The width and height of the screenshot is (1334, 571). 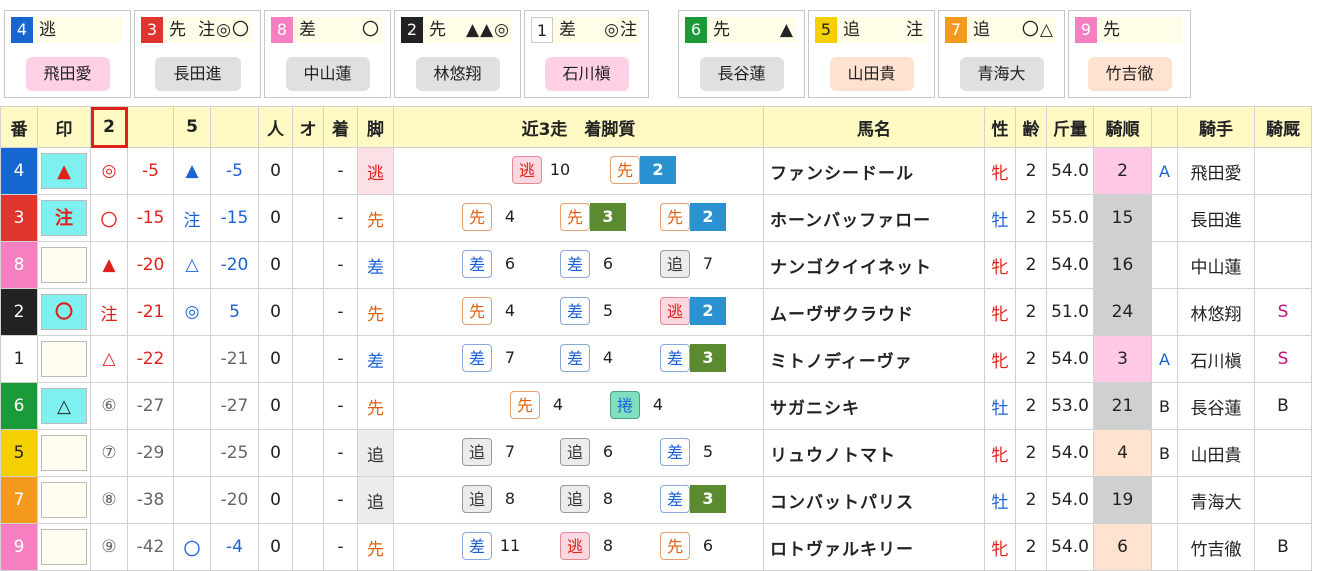 I want to click on mark-select: △, so click(x=64, y=406).